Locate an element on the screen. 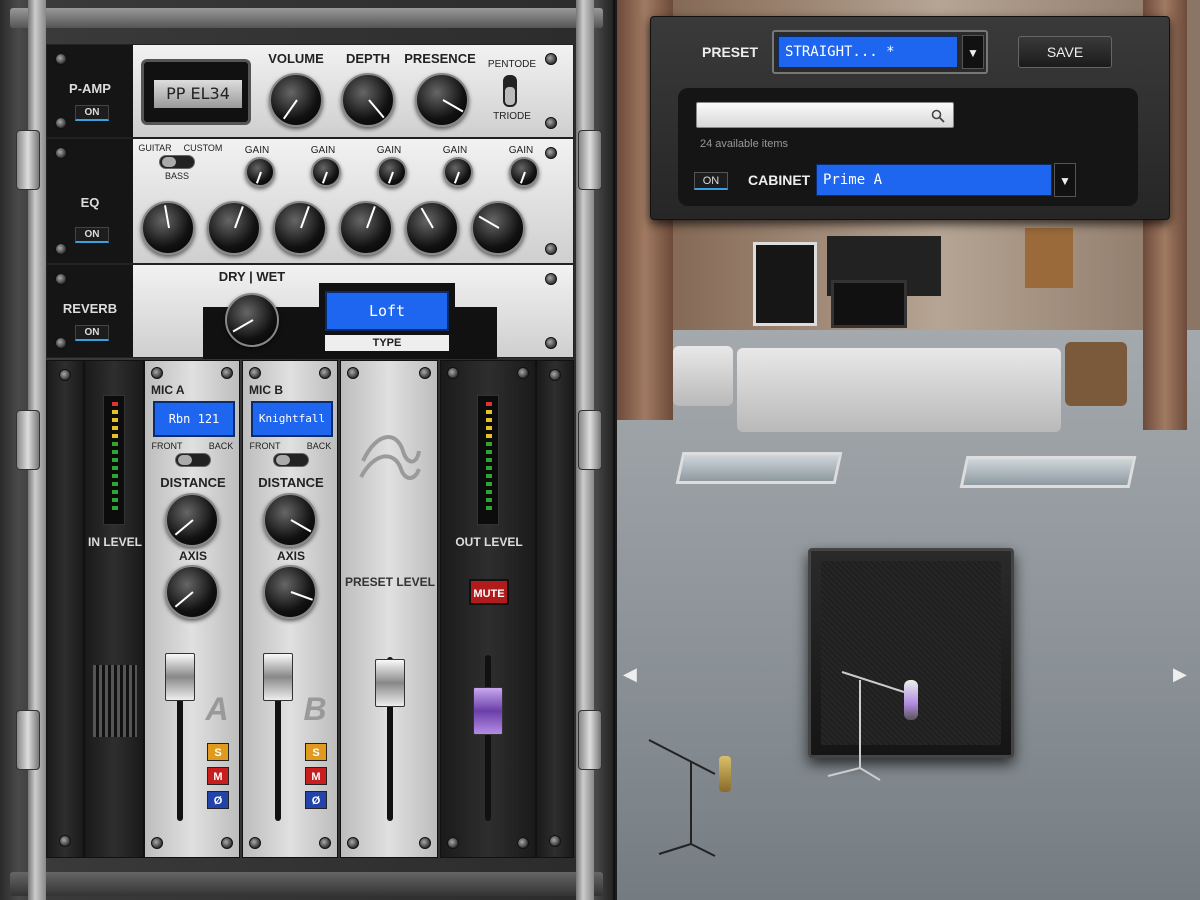  reverb-type-display: Loft is located at coordinates (387, 311).